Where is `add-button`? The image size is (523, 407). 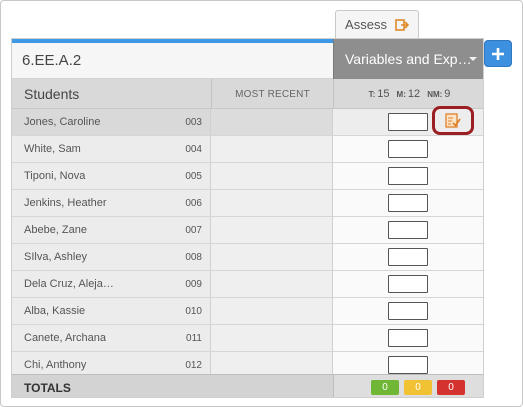
add-button is located at coordinates (498, 53).